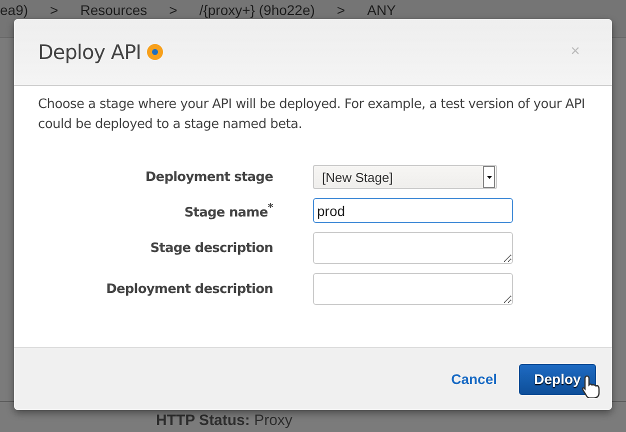 The image size is (626, 432). I want to click on dialog-title: Deploy API, so click(90, 52).